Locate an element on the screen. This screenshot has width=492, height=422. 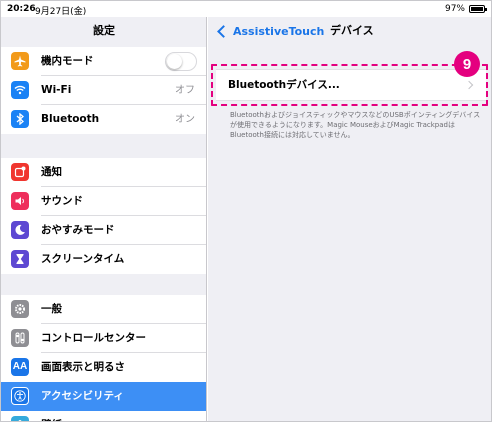
settings-group-general: 一般 コントロールセンター AA 画面表示と明るさ アクセシビリティ is located at coordinates (103, 358).